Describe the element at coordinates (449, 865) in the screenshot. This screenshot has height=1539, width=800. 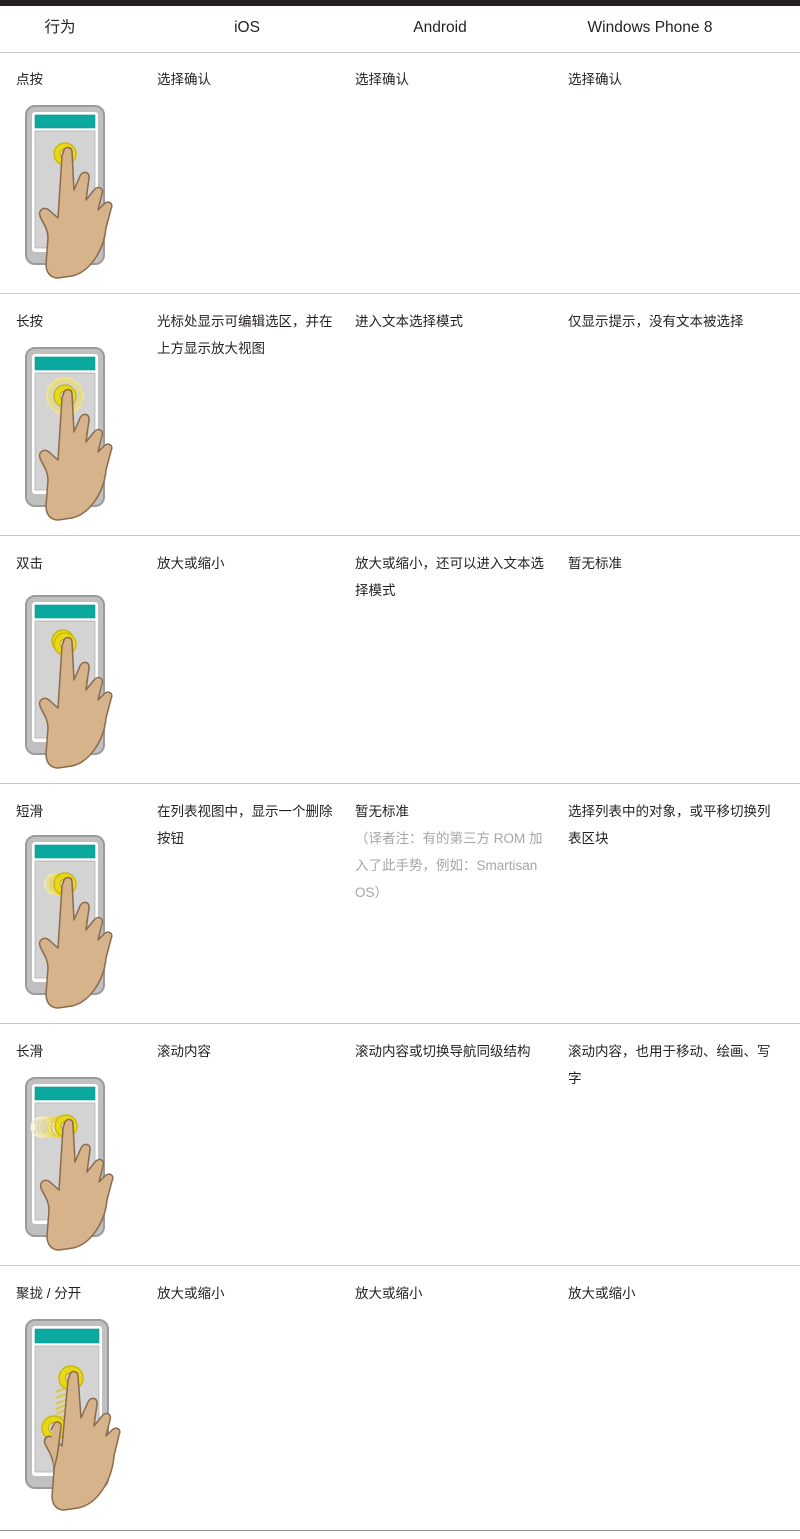
I see `android-translator-note: （译者注：有的第三方 ROM 加入了此手势，例如：Smartisan OS）` at that location.